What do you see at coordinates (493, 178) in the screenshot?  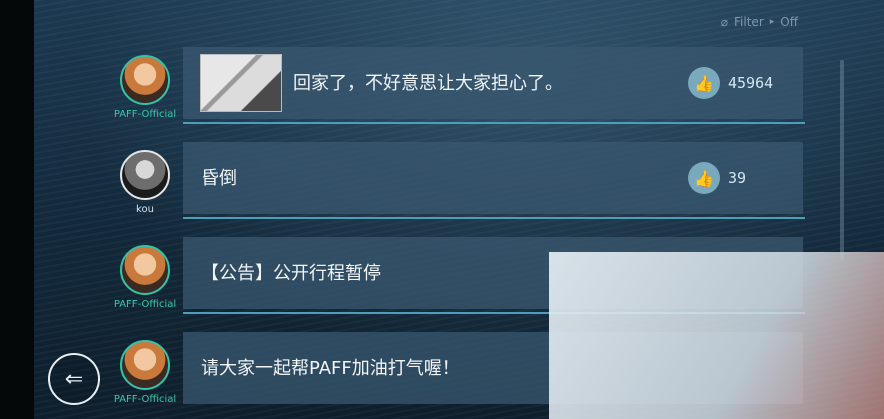 I see `message-card: 昏倒 👍 39` at bounding box center [493, 178].